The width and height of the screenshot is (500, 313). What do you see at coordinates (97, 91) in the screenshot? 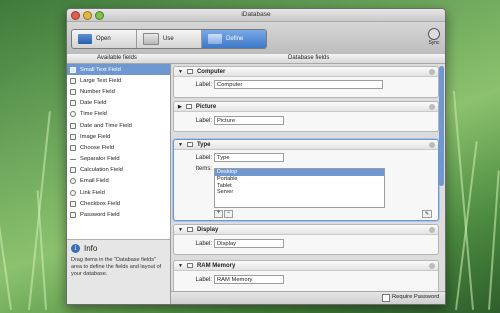
I see `field-label: Number Field` at bounding box center [97, 91].